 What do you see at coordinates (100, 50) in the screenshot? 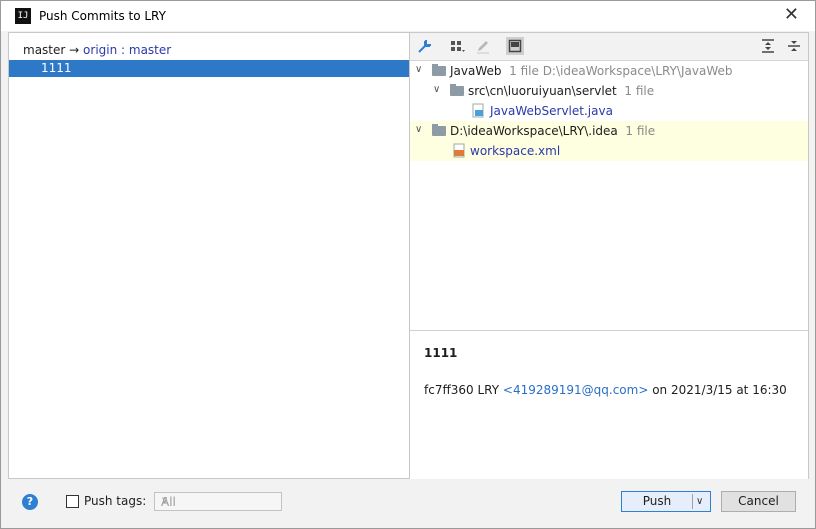
I see `remote-name: origin` at bounding box center [100, 50].